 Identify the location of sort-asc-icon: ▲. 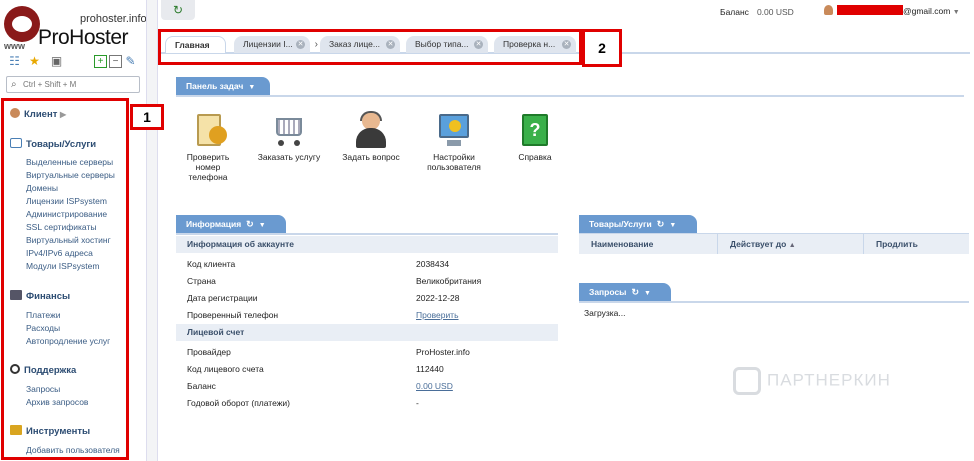
(792, 245).